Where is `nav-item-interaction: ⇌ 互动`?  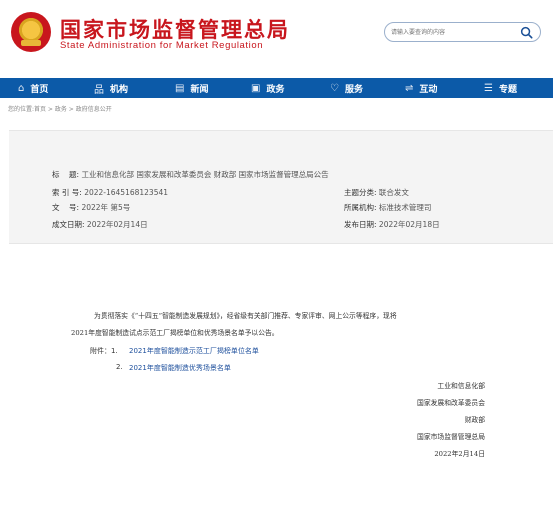
nav-item-interaction: ⇌ 互动 is located at coordinates (421, 88).